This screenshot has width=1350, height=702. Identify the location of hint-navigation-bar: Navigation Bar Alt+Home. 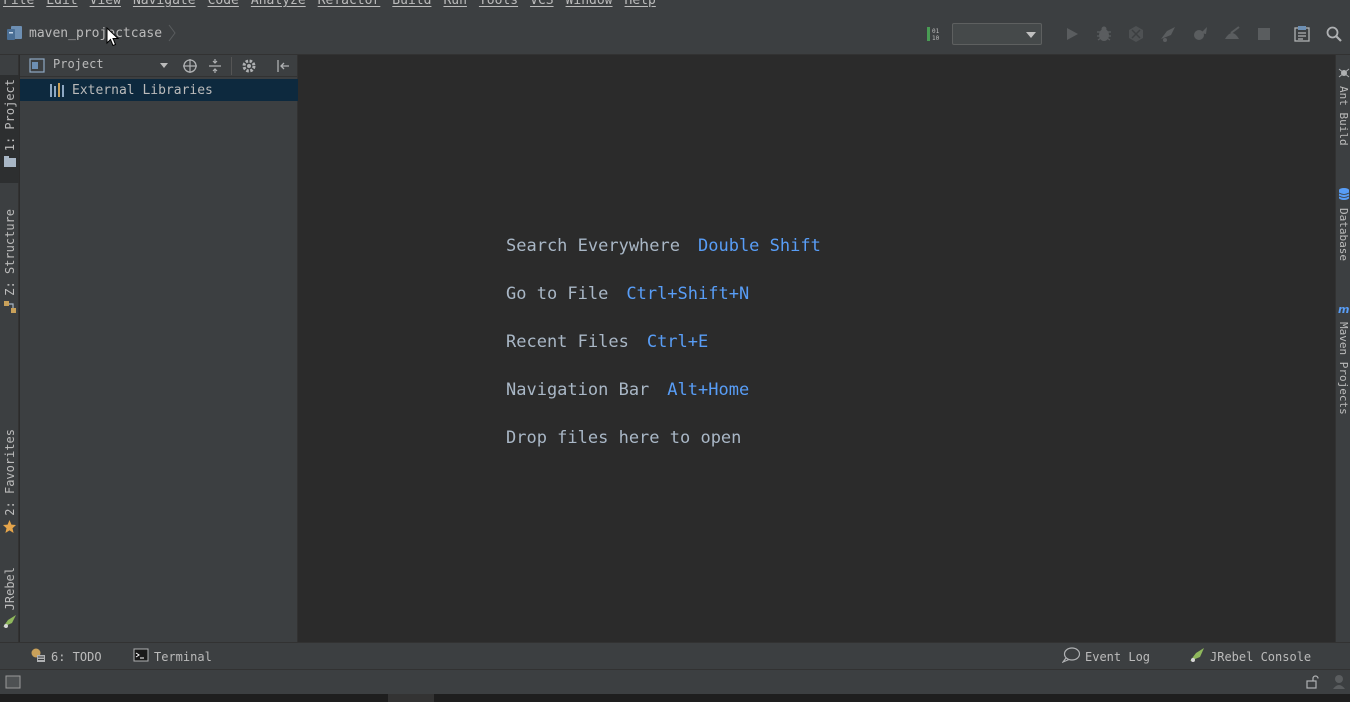
(627, 390).